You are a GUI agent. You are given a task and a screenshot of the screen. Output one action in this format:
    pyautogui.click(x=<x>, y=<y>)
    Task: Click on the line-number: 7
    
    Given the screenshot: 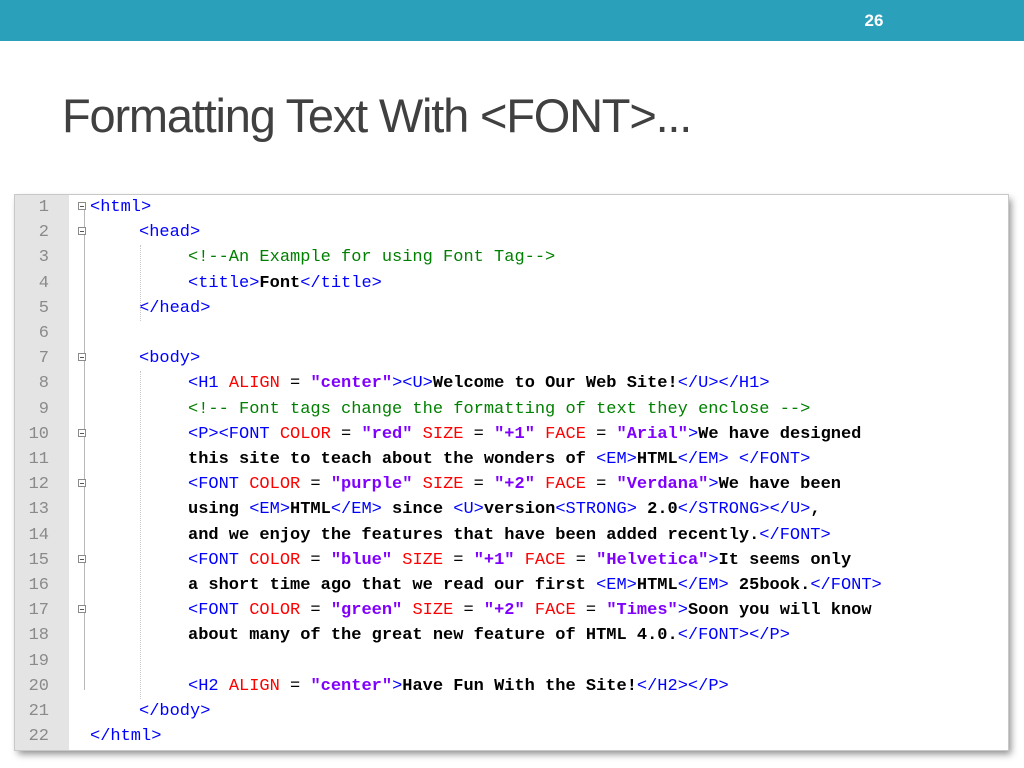 What is the action you would take?
    pyautogui.click(x=43, y=359)
    